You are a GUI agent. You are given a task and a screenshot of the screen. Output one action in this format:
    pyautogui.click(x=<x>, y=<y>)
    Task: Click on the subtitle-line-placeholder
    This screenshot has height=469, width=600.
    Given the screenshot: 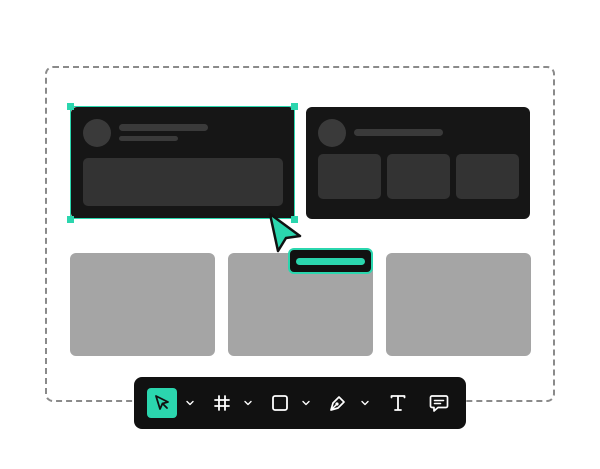 What is the action you would take?
    pyautogui.click(x=148, y=138)
    